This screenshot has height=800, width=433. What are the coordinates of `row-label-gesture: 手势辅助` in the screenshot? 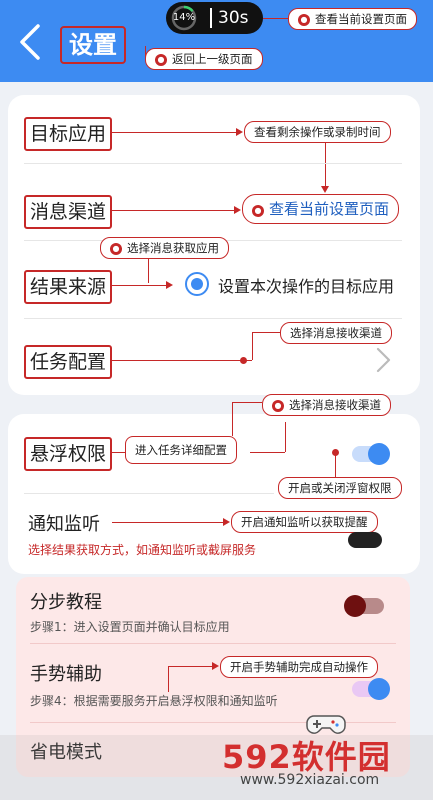 It's located at (66, 673).